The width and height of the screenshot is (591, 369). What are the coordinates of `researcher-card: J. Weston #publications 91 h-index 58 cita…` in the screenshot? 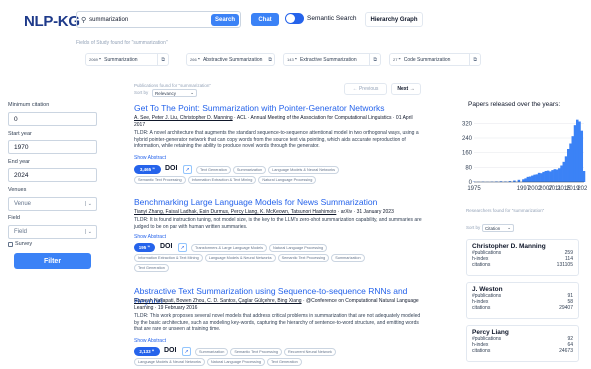 It's located at (522, 300).